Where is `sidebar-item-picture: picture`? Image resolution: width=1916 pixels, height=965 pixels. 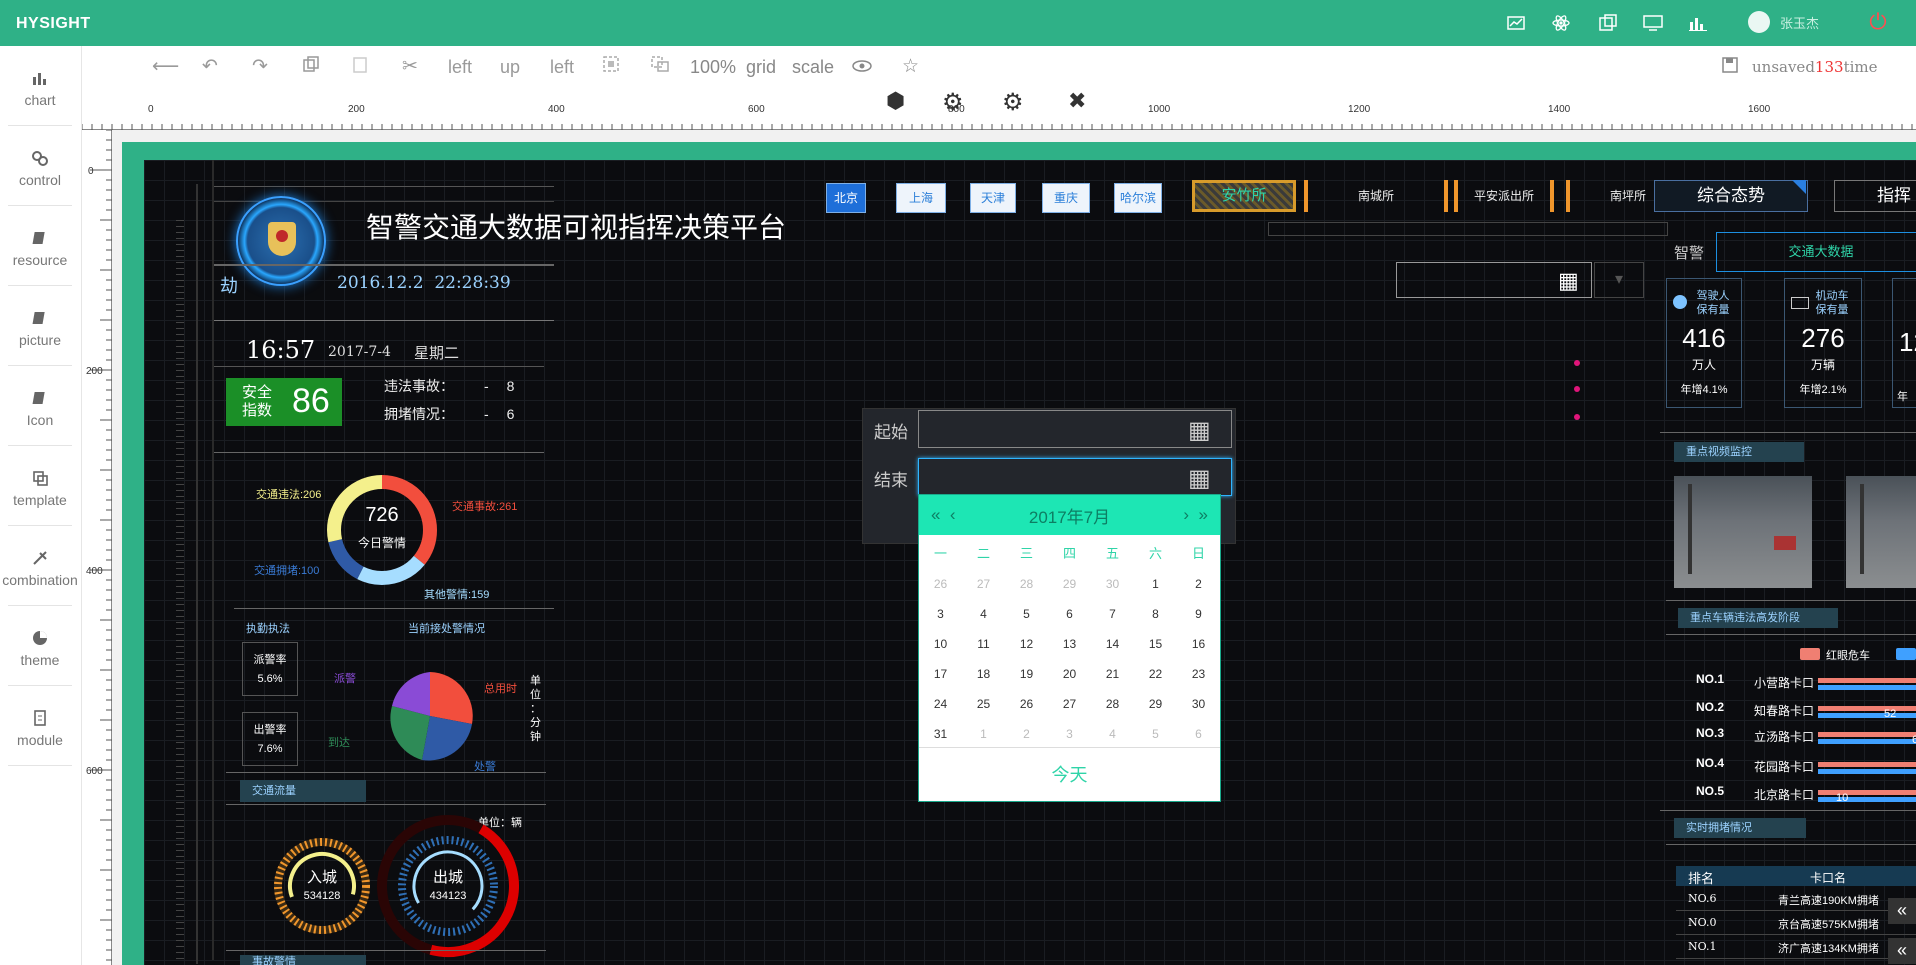
sidebar-item-picture: picture is located at coordinates (40, 326).